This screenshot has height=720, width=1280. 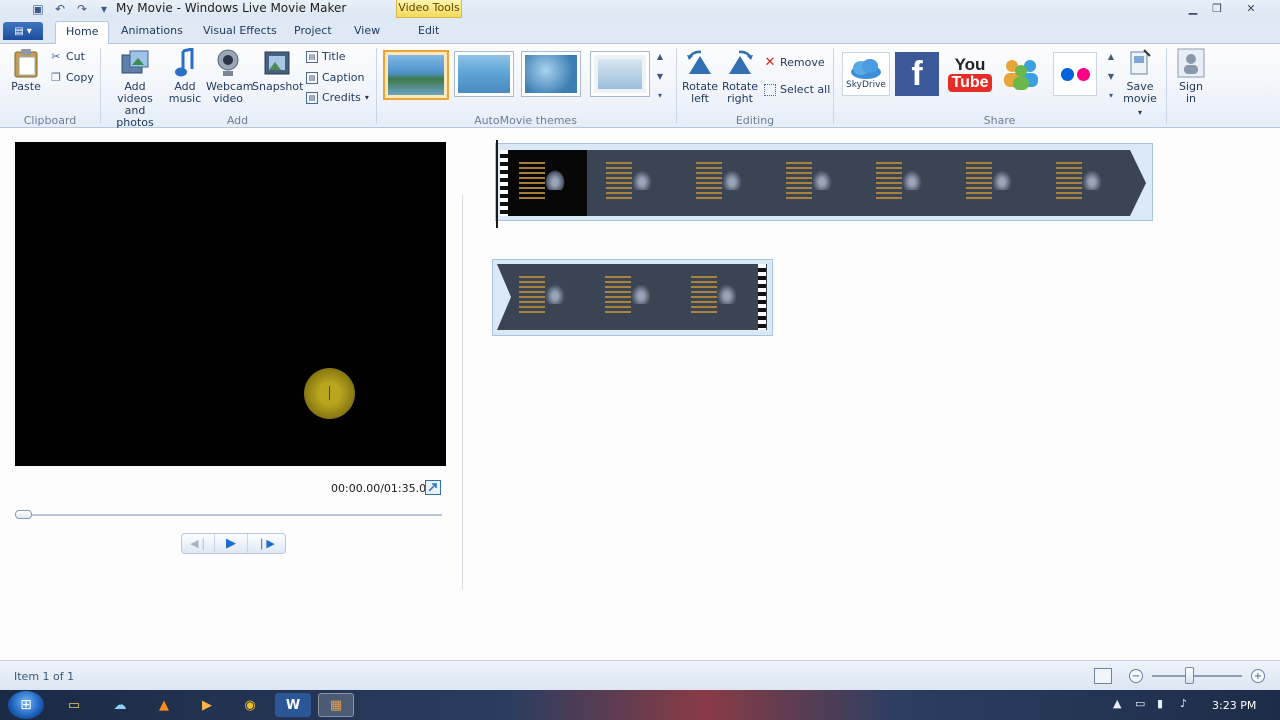 I want to click on storyboard-view-icon, so click(x=1103, y=676).